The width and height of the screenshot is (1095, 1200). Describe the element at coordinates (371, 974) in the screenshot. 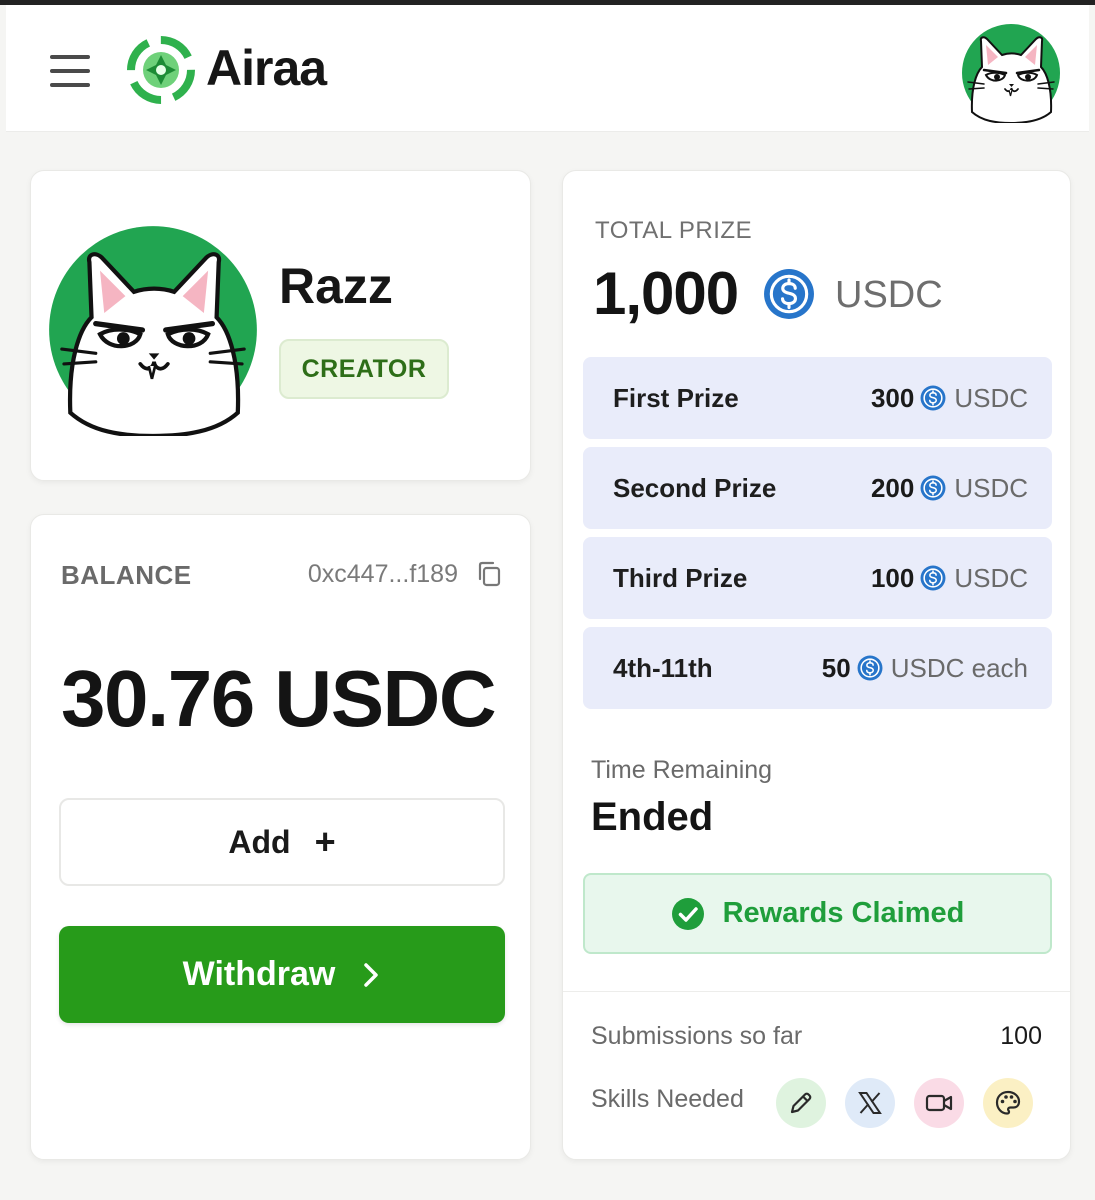

I see `chevron-right-icon` at that location.